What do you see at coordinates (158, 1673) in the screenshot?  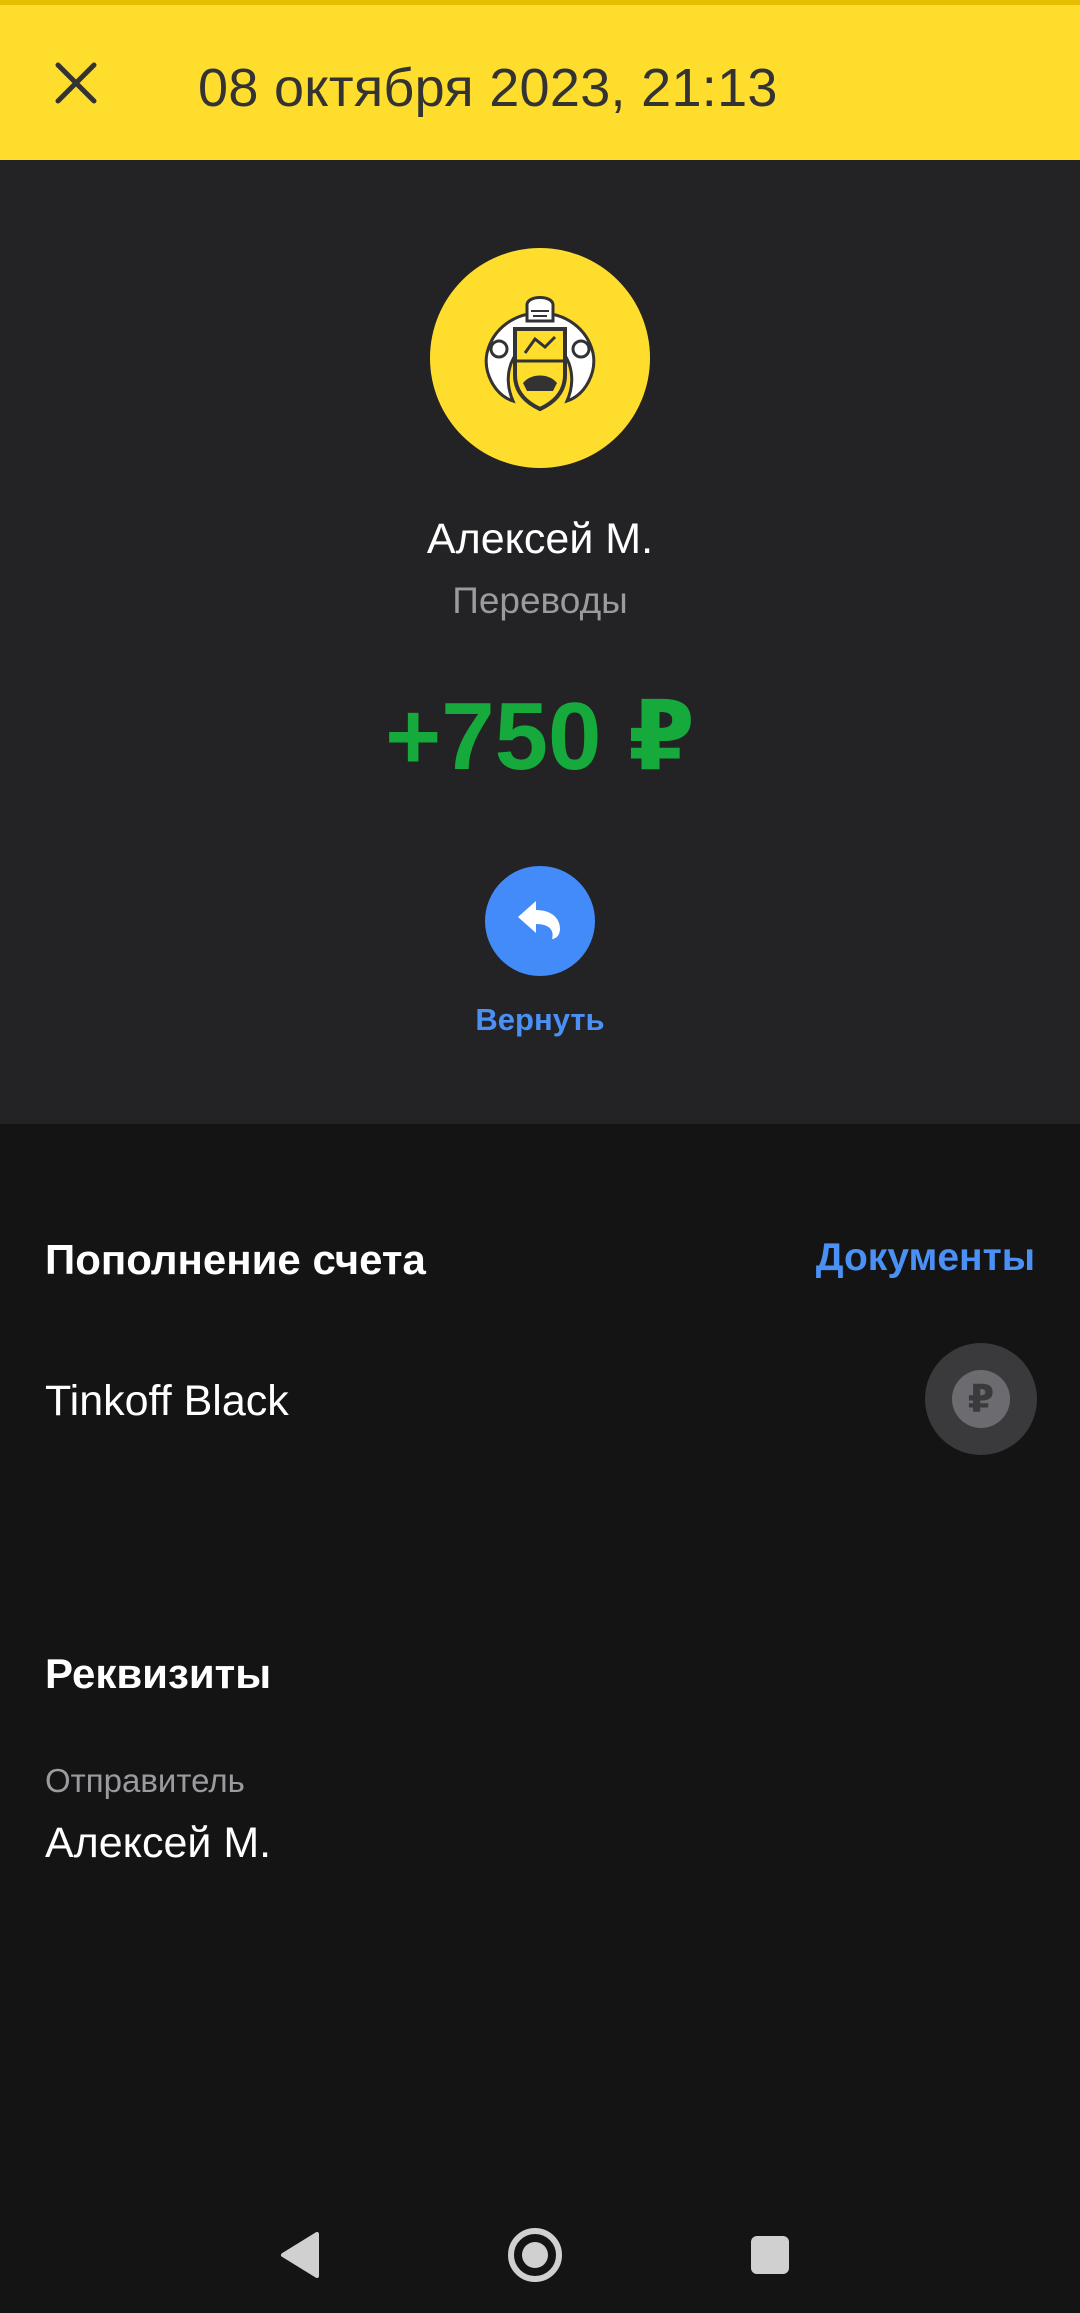 I see `section-title-requisites: Реквизиты` at bounding box center [158, 1673].